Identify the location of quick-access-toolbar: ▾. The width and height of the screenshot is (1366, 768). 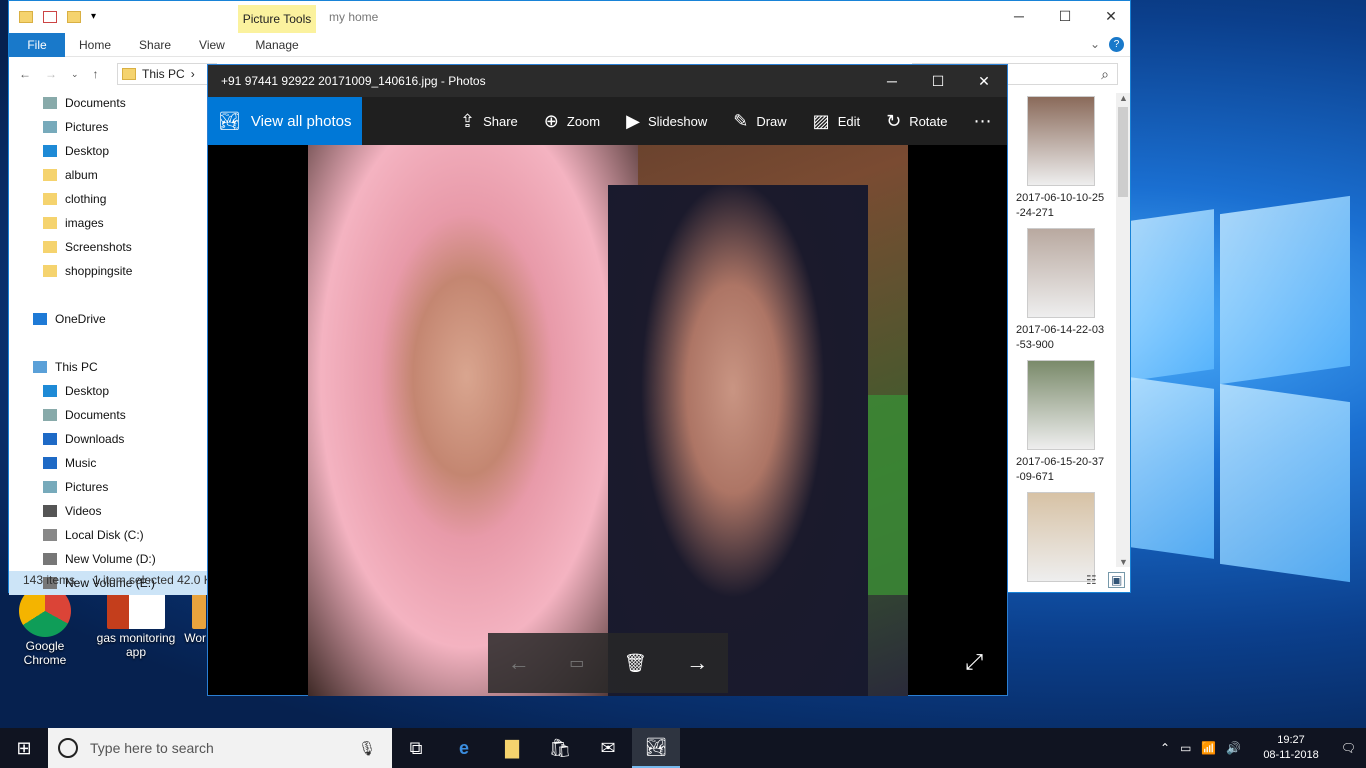
(57, 17).